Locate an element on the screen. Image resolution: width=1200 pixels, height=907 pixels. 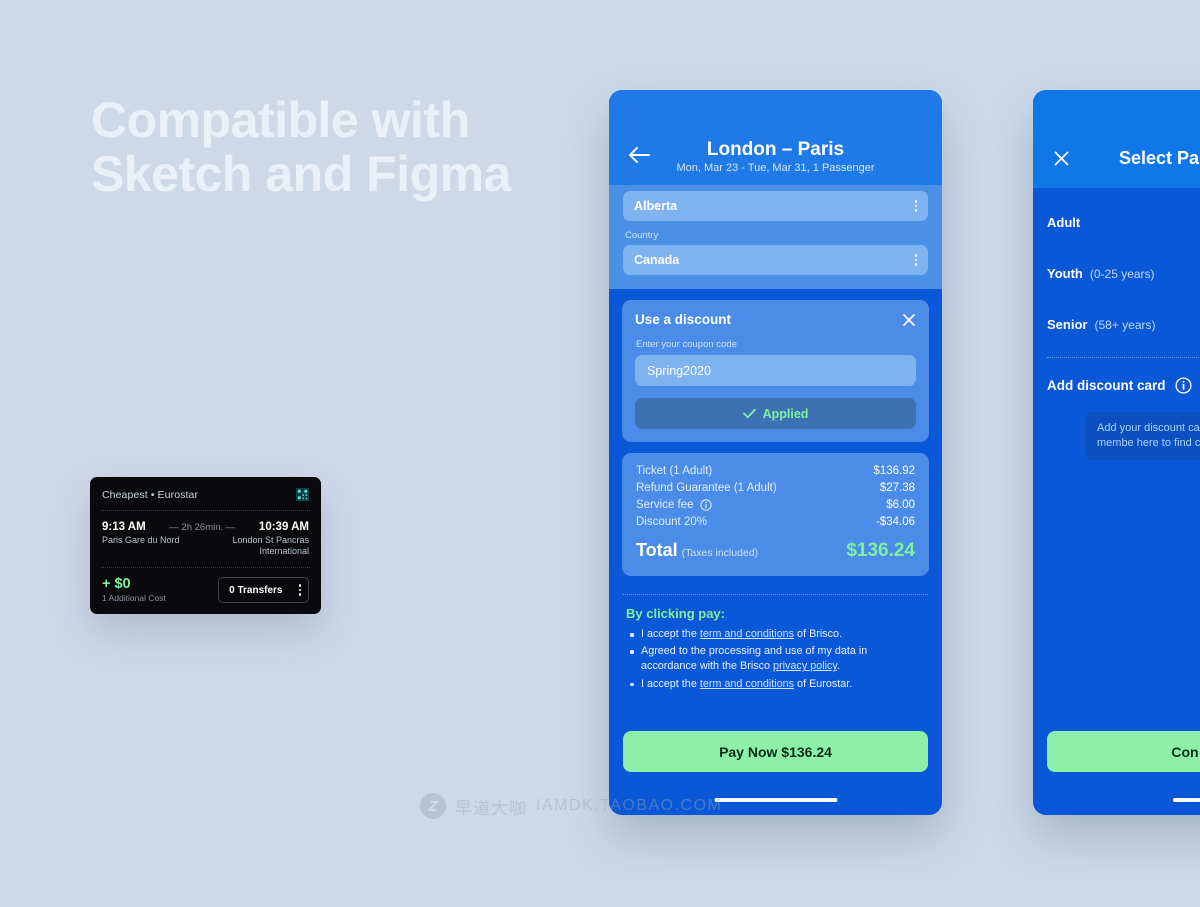
train-card-tag: Cheapest • Eurostar is located at coordinates (150, 494).